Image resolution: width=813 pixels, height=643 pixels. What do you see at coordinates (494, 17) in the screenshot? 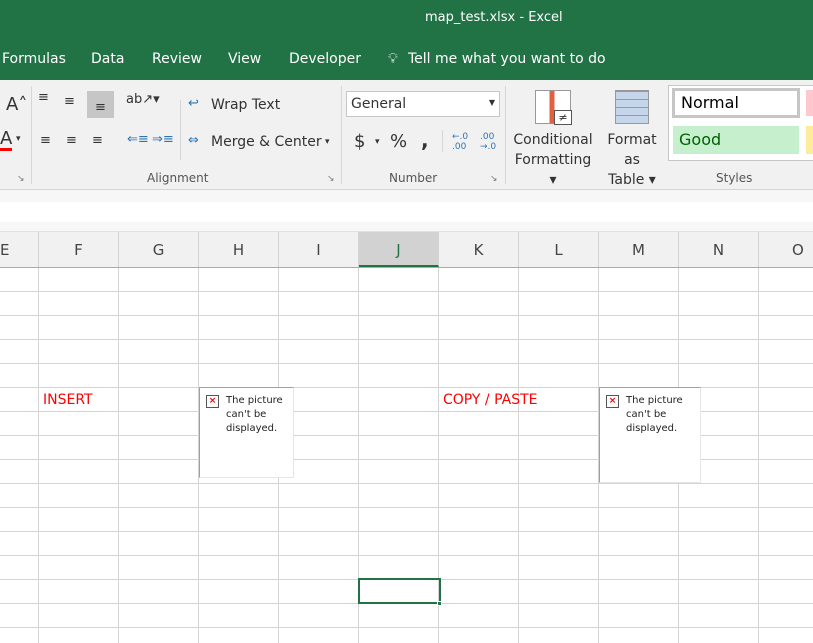
I see `window-title: map_test.xlsx - Excel` at bounding box center [494, 17].